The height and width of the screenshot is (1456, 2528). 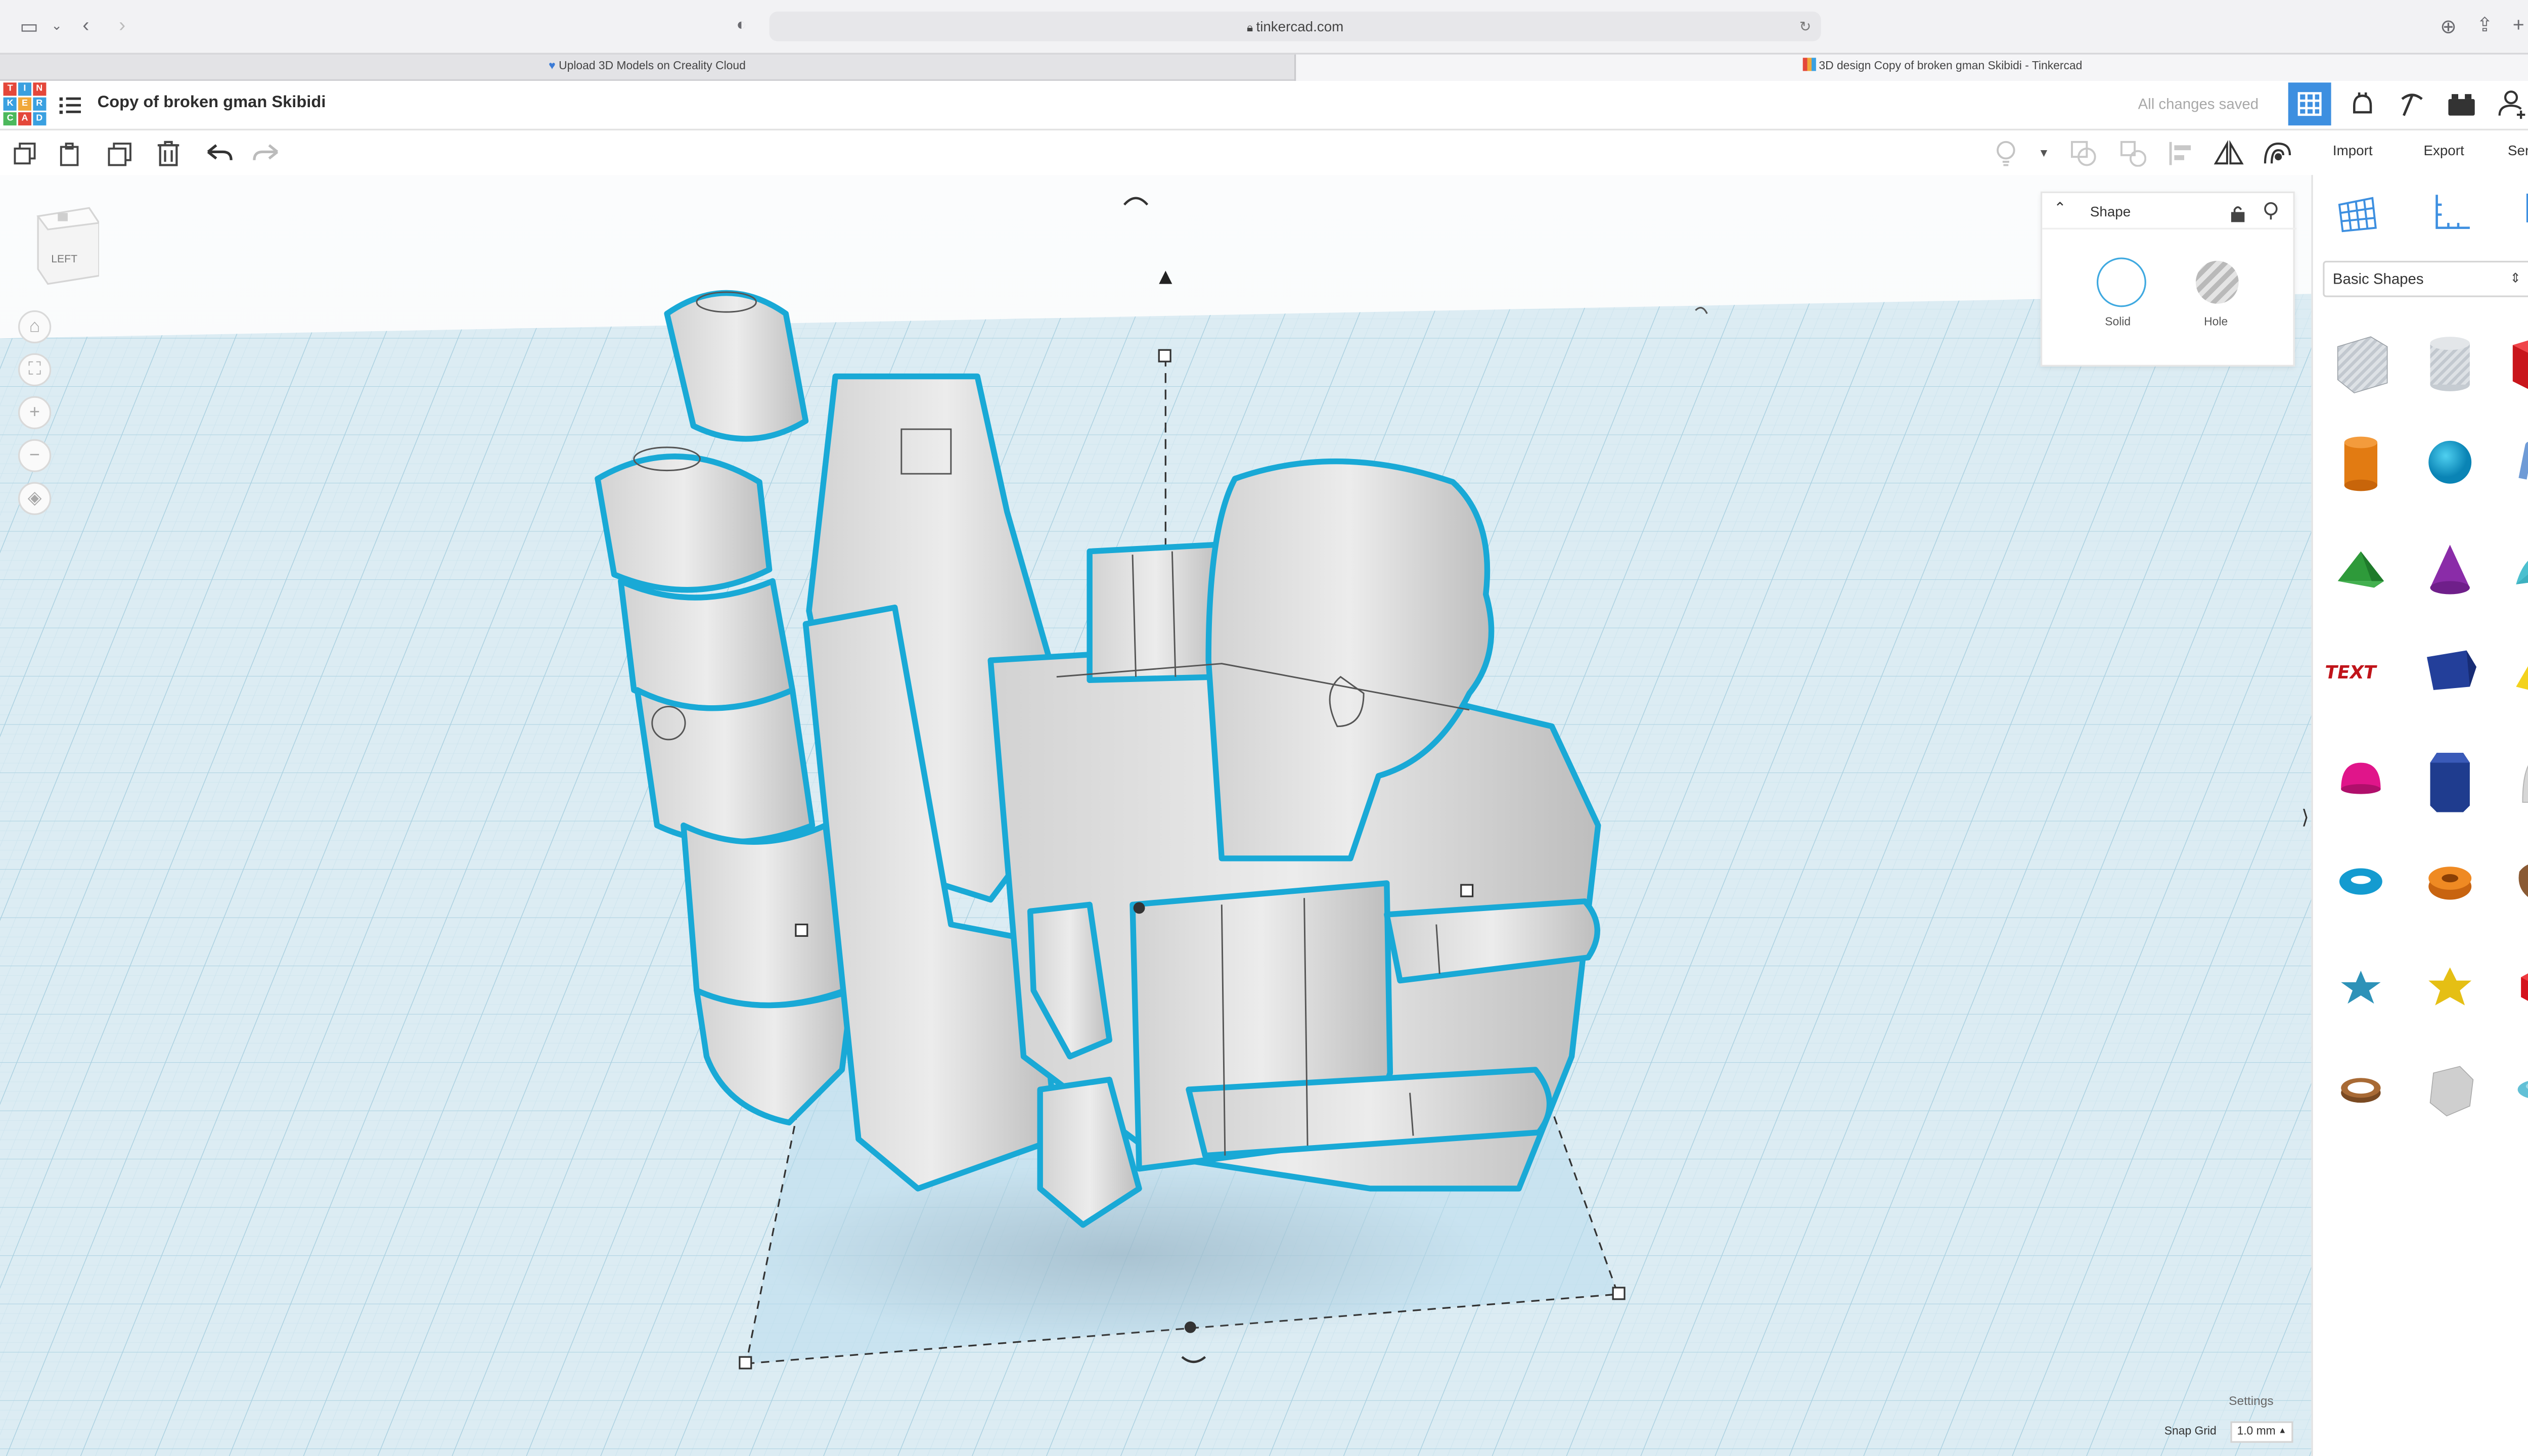 I want to click on ruler-icon, so click(x=2450, y=213).